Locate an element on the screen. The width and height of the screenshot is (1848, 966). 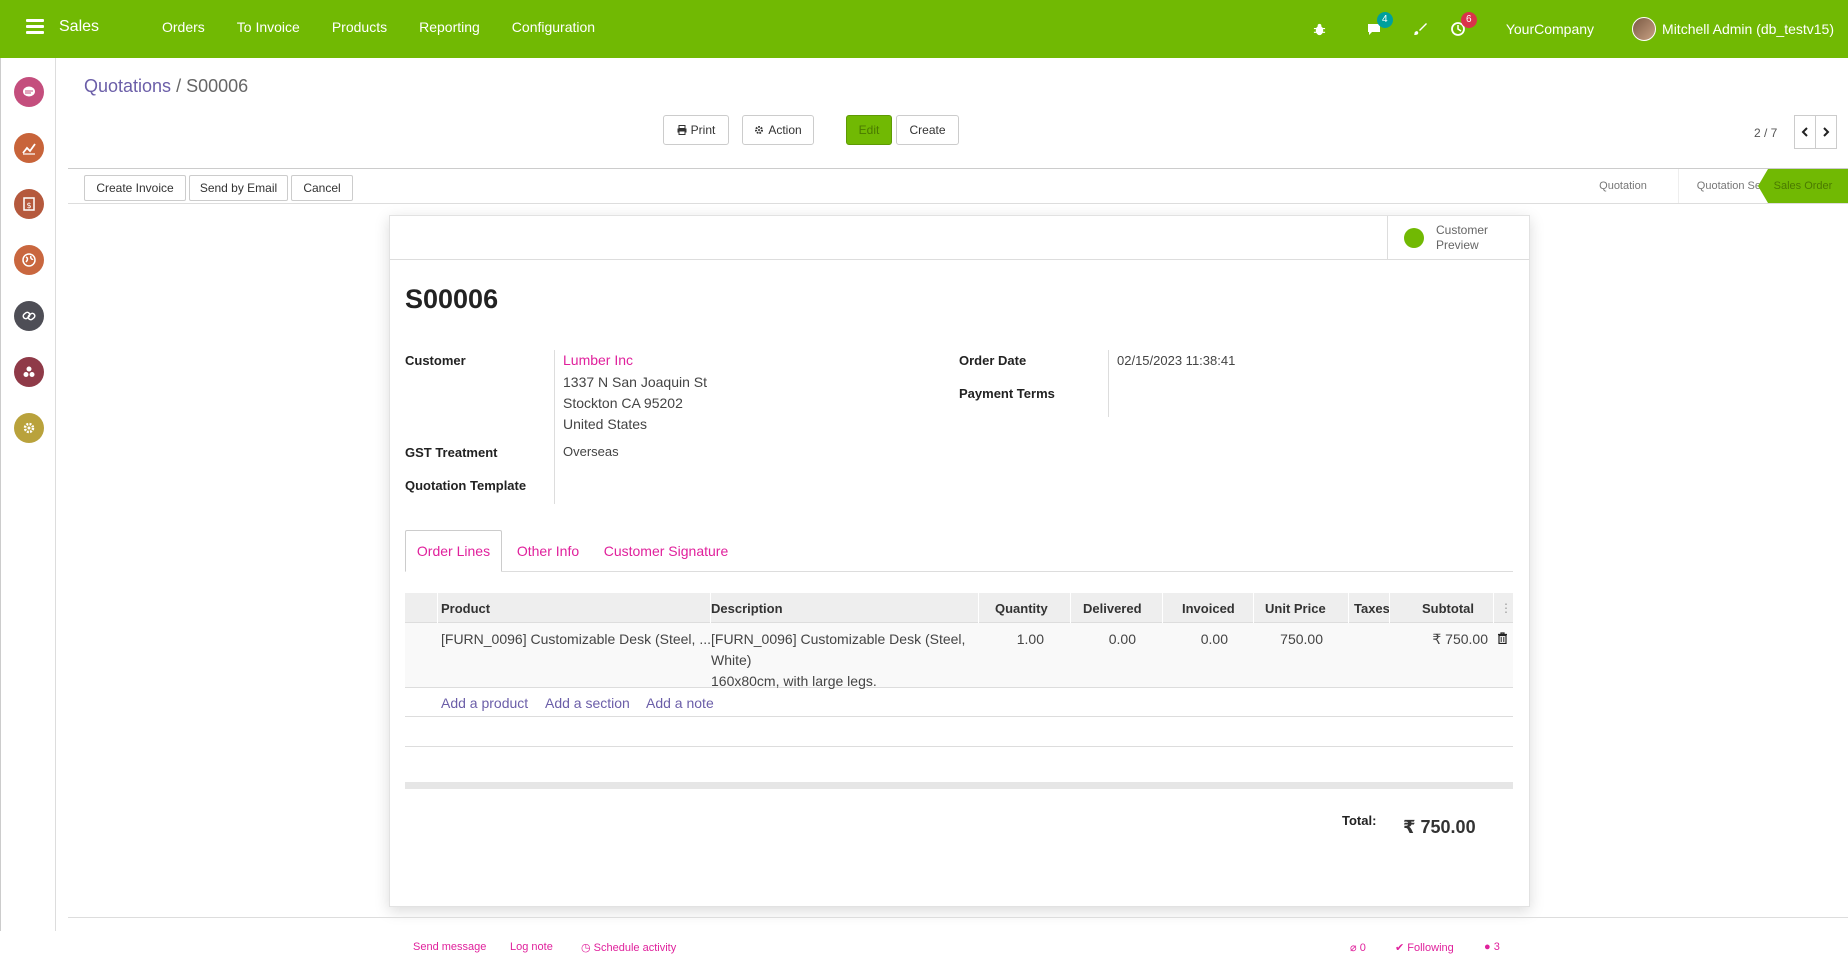
order-date-value: 02/15/2023 11:38:41 is located at coordinates (1176, 360).